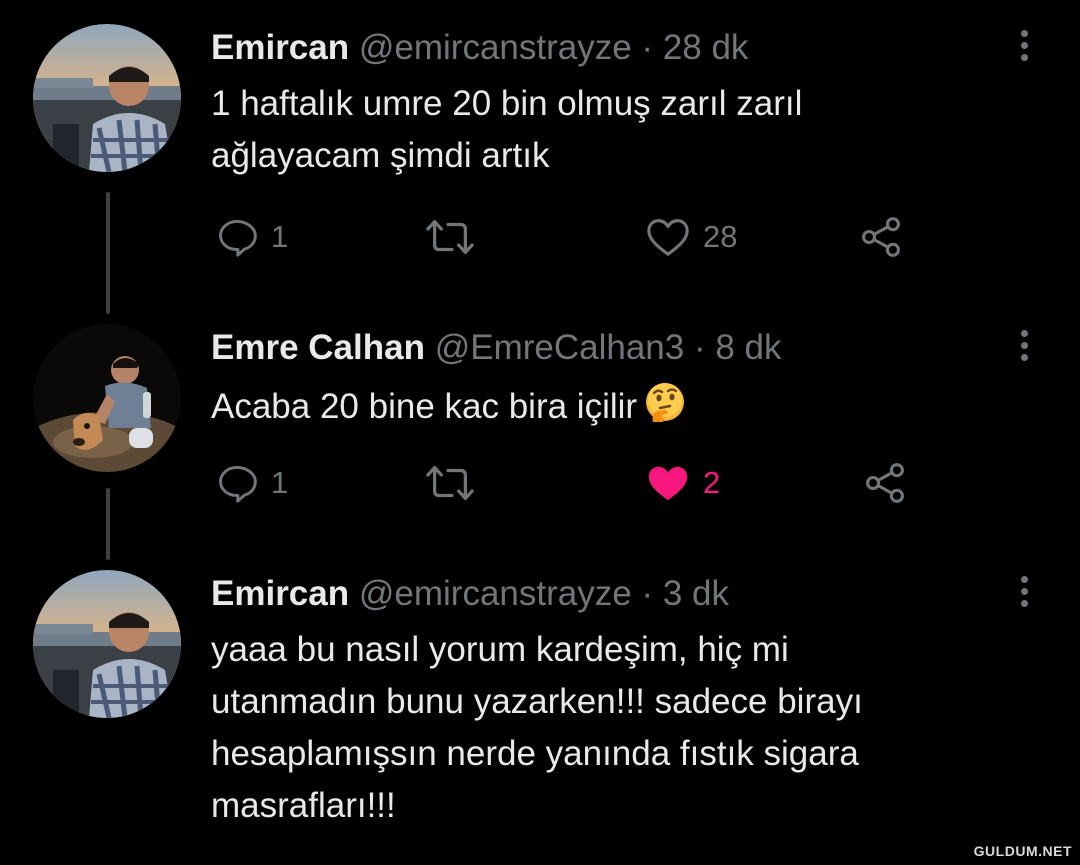 The image size is (1080, 865). Describe the element at coordinates (712, 482) in the screenshot. I see `like-count: 2` at that location.